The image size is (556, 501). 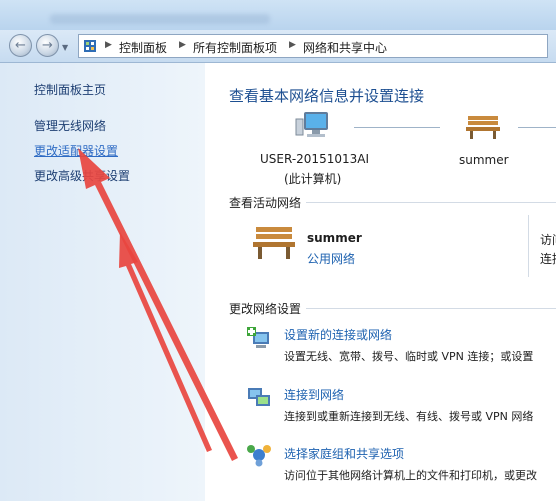 What do you see at coordinates (327, 96) in the screenshot?
I see `page-title: 查看基本网络信息并设置连接` at bounding box center [327, 96].